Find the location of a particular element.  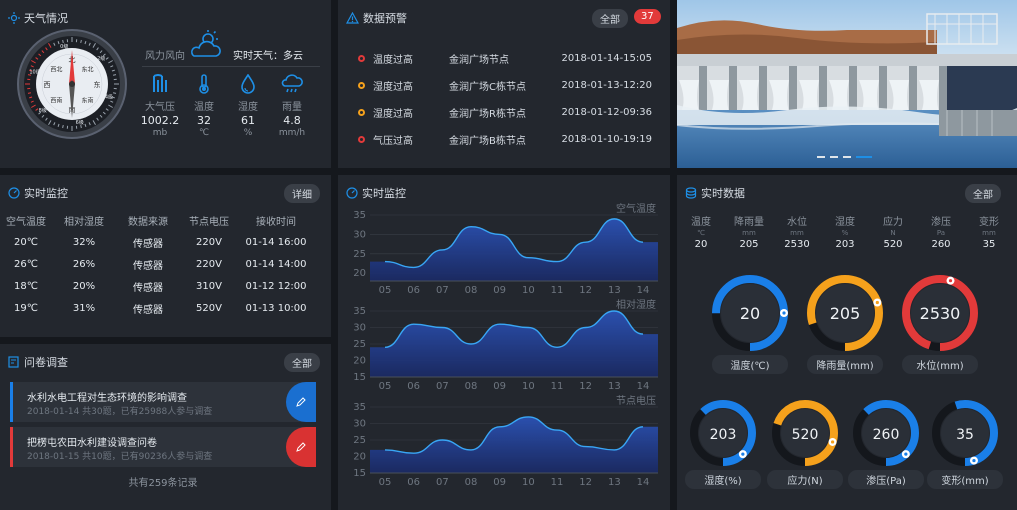

monitor-table-title: 实时监控 is located at coordinates (38, 193).